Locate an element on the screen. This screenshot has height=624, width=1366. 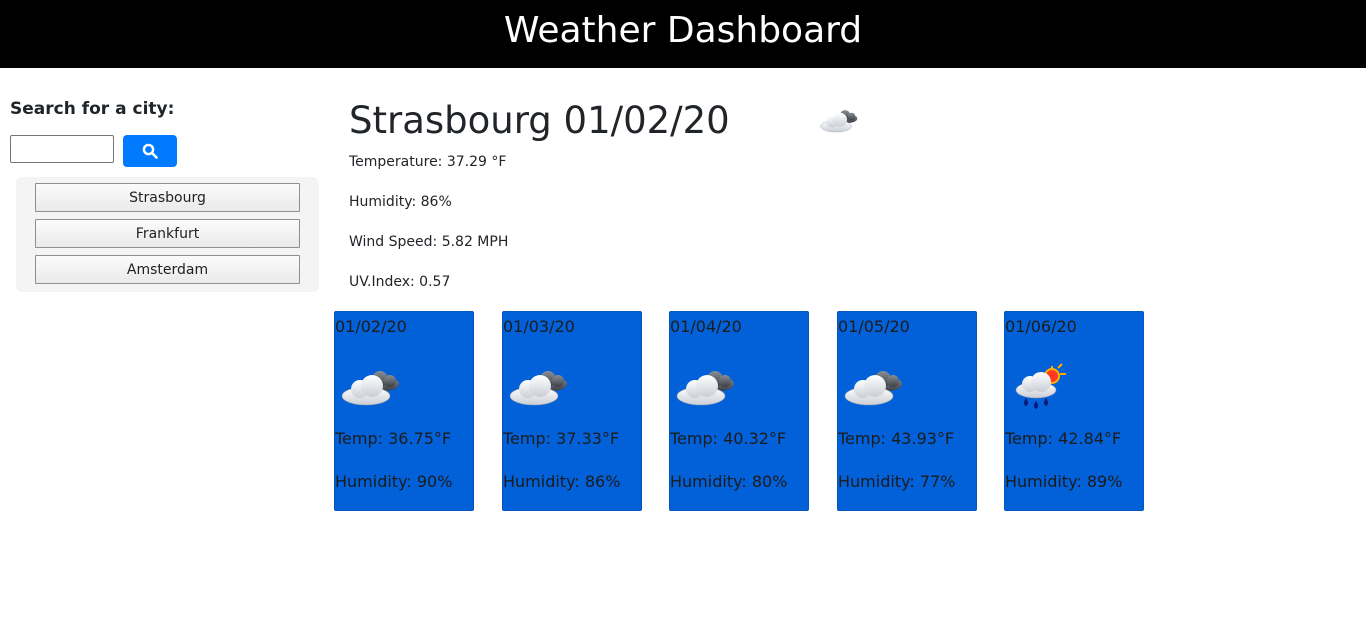
forecast-temp: Temp: 36.75°F is located at coordinates (393, 438).